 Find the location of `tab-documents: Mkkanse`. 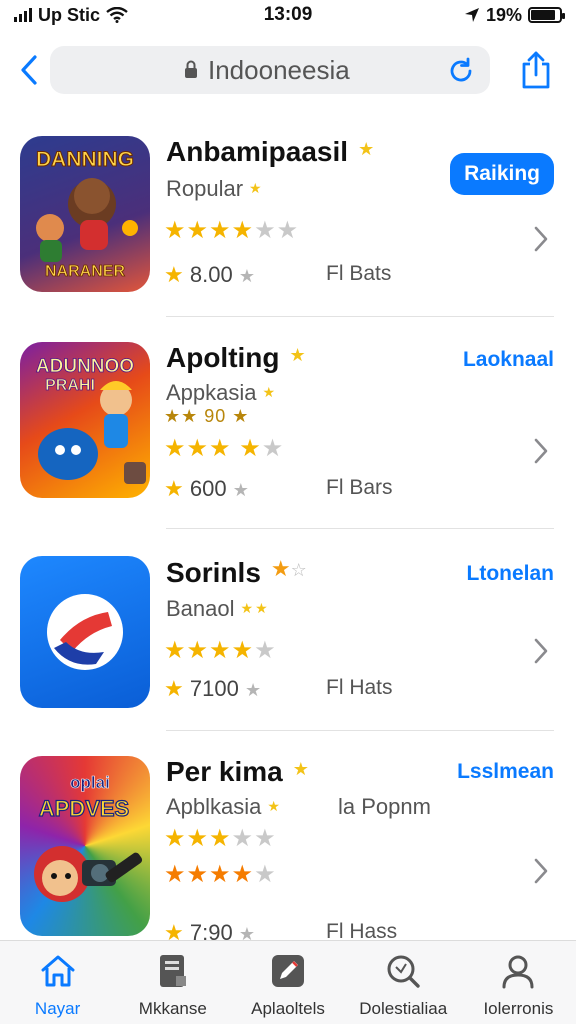

tab-documents: Mkkanse is located at coordinates (172, 982).